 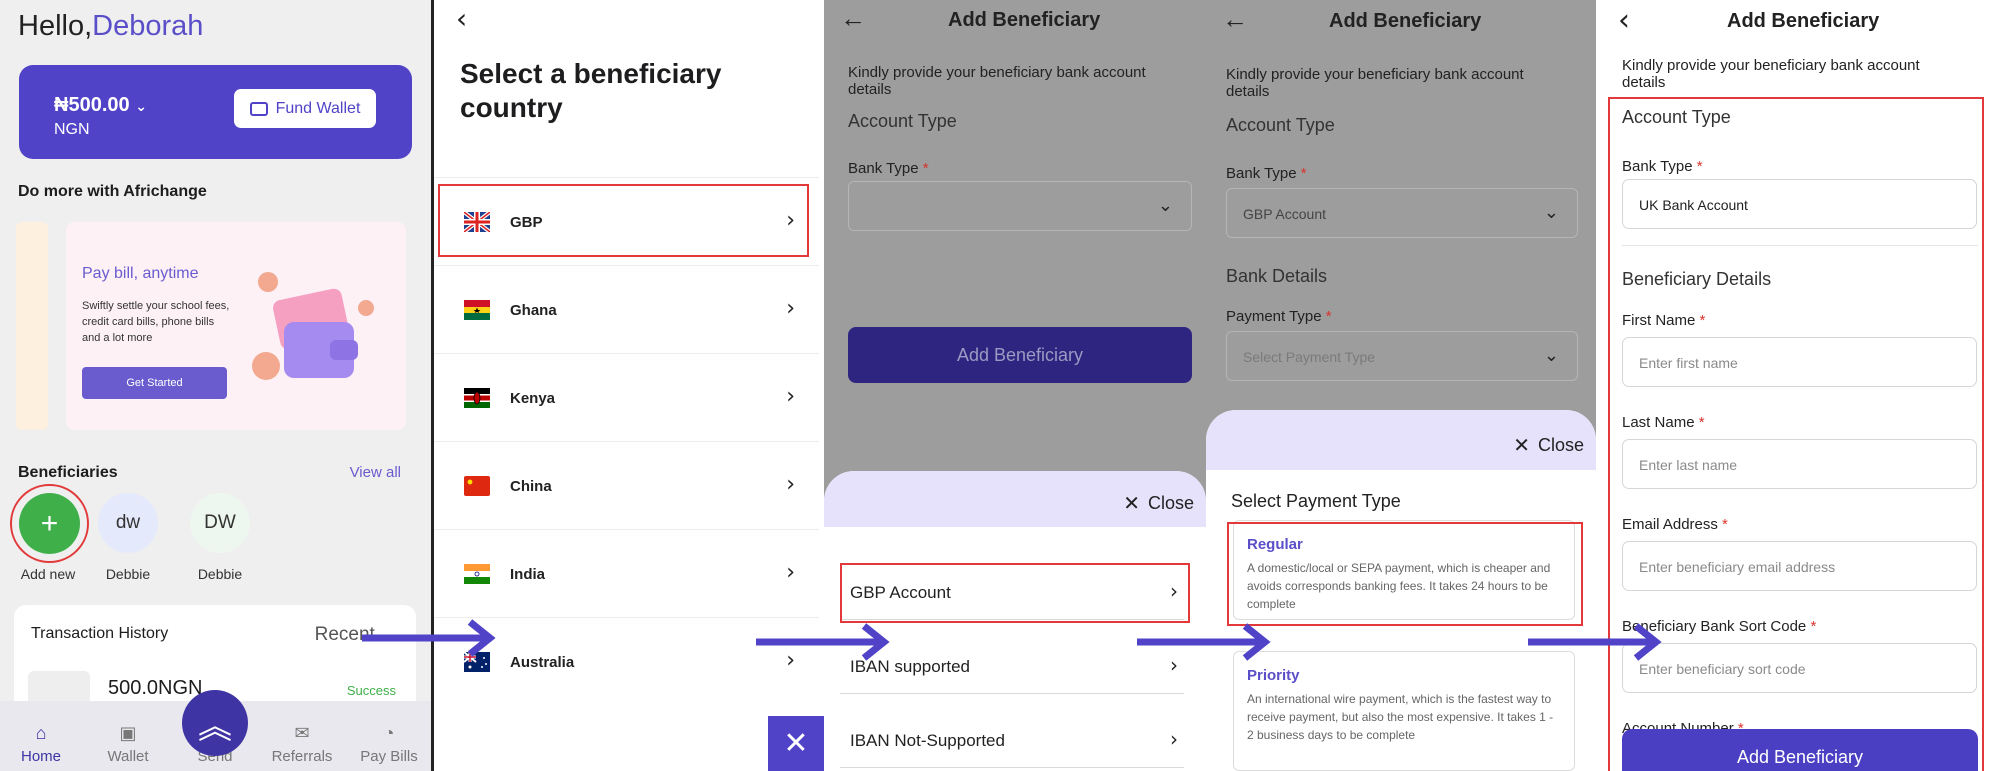 What do you see at coordinates (32, 326) in the screenshot?
I see `promo-card-peek` at bounding box center [32, 326].